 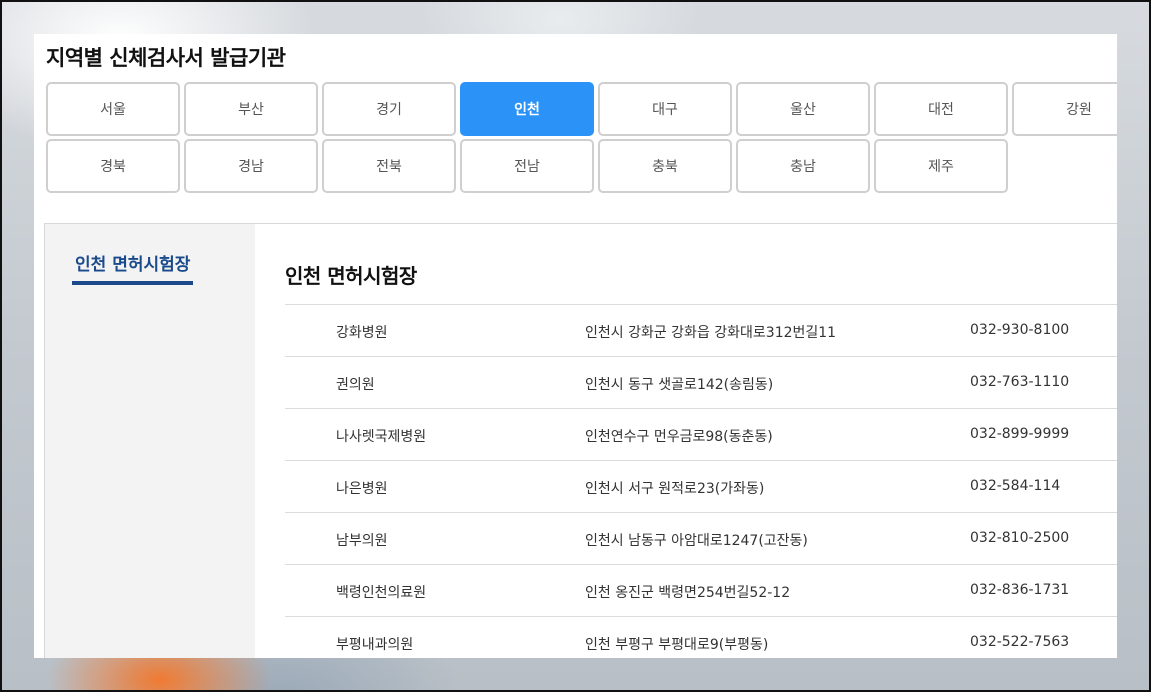 I want to click on tab-region: 제주, so click(x=941, y=166).